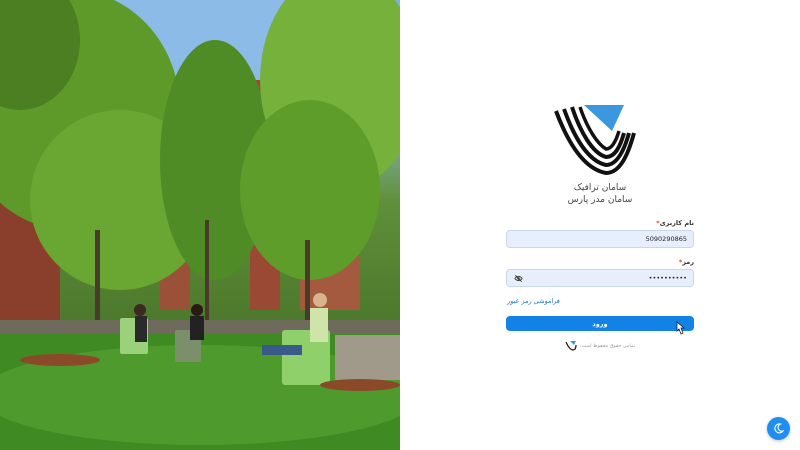 This screenshot has height=450, width=800. I want to click on saman-traffic-logo, so click(595, 140).